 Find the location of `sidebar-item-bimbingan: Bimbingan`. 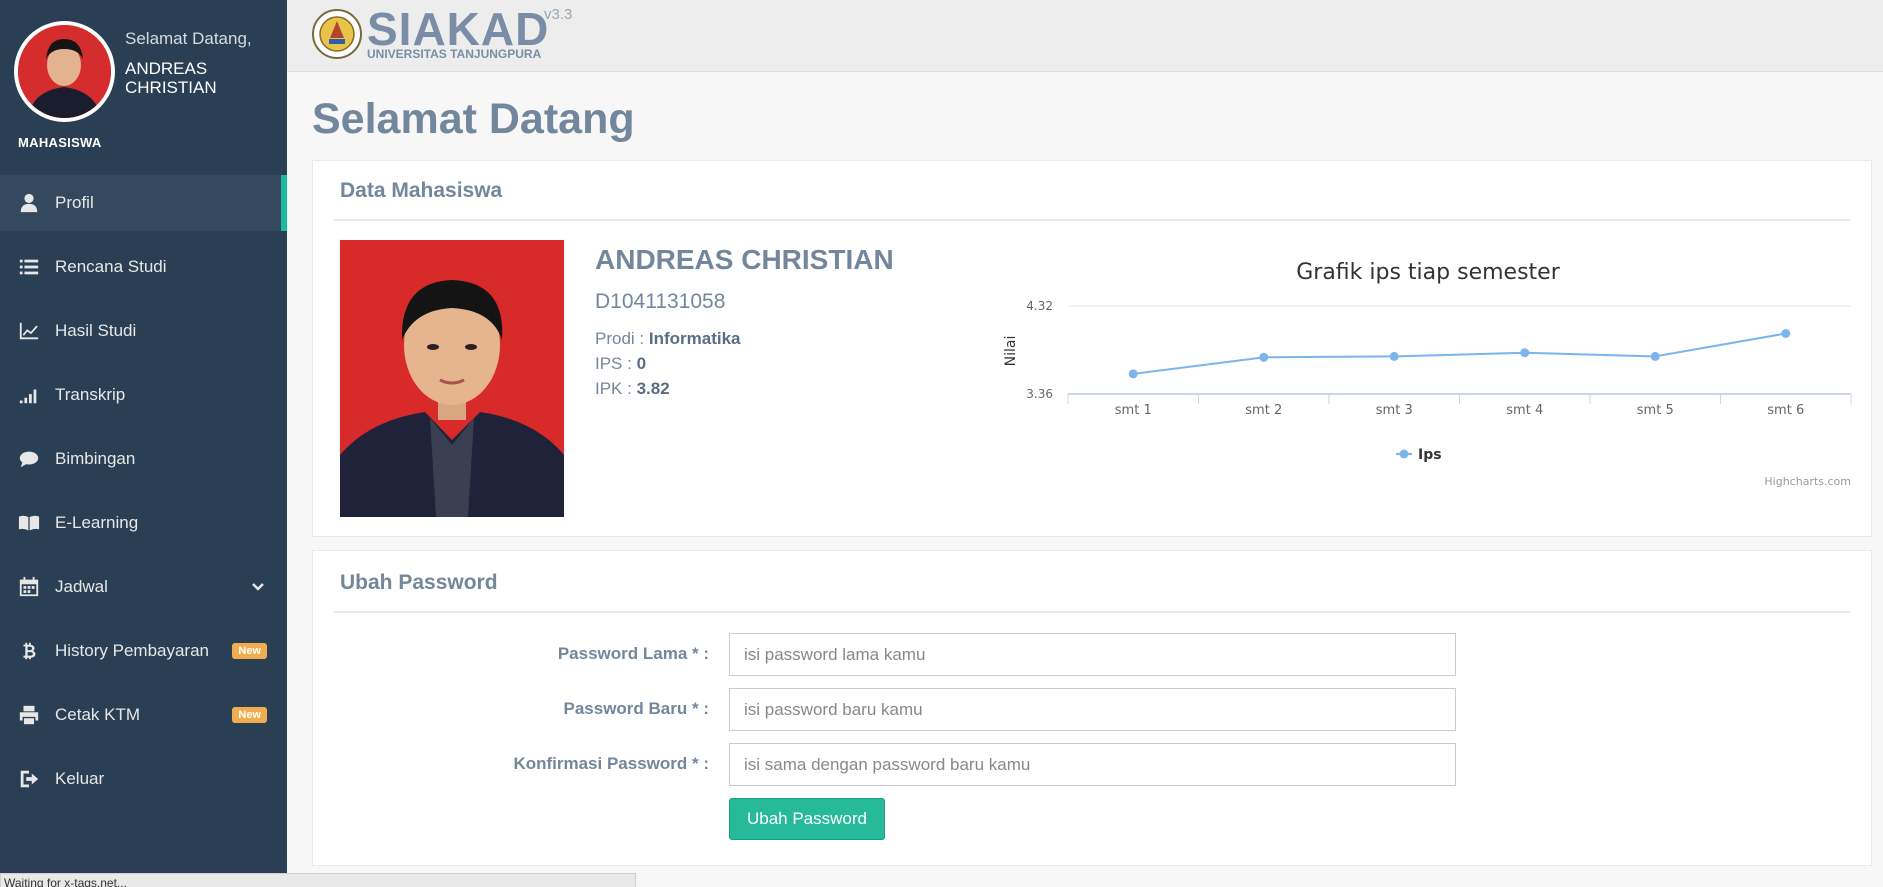

sidebar-item-bimbingan: Bimbingan is located at coordinates (143, 459).